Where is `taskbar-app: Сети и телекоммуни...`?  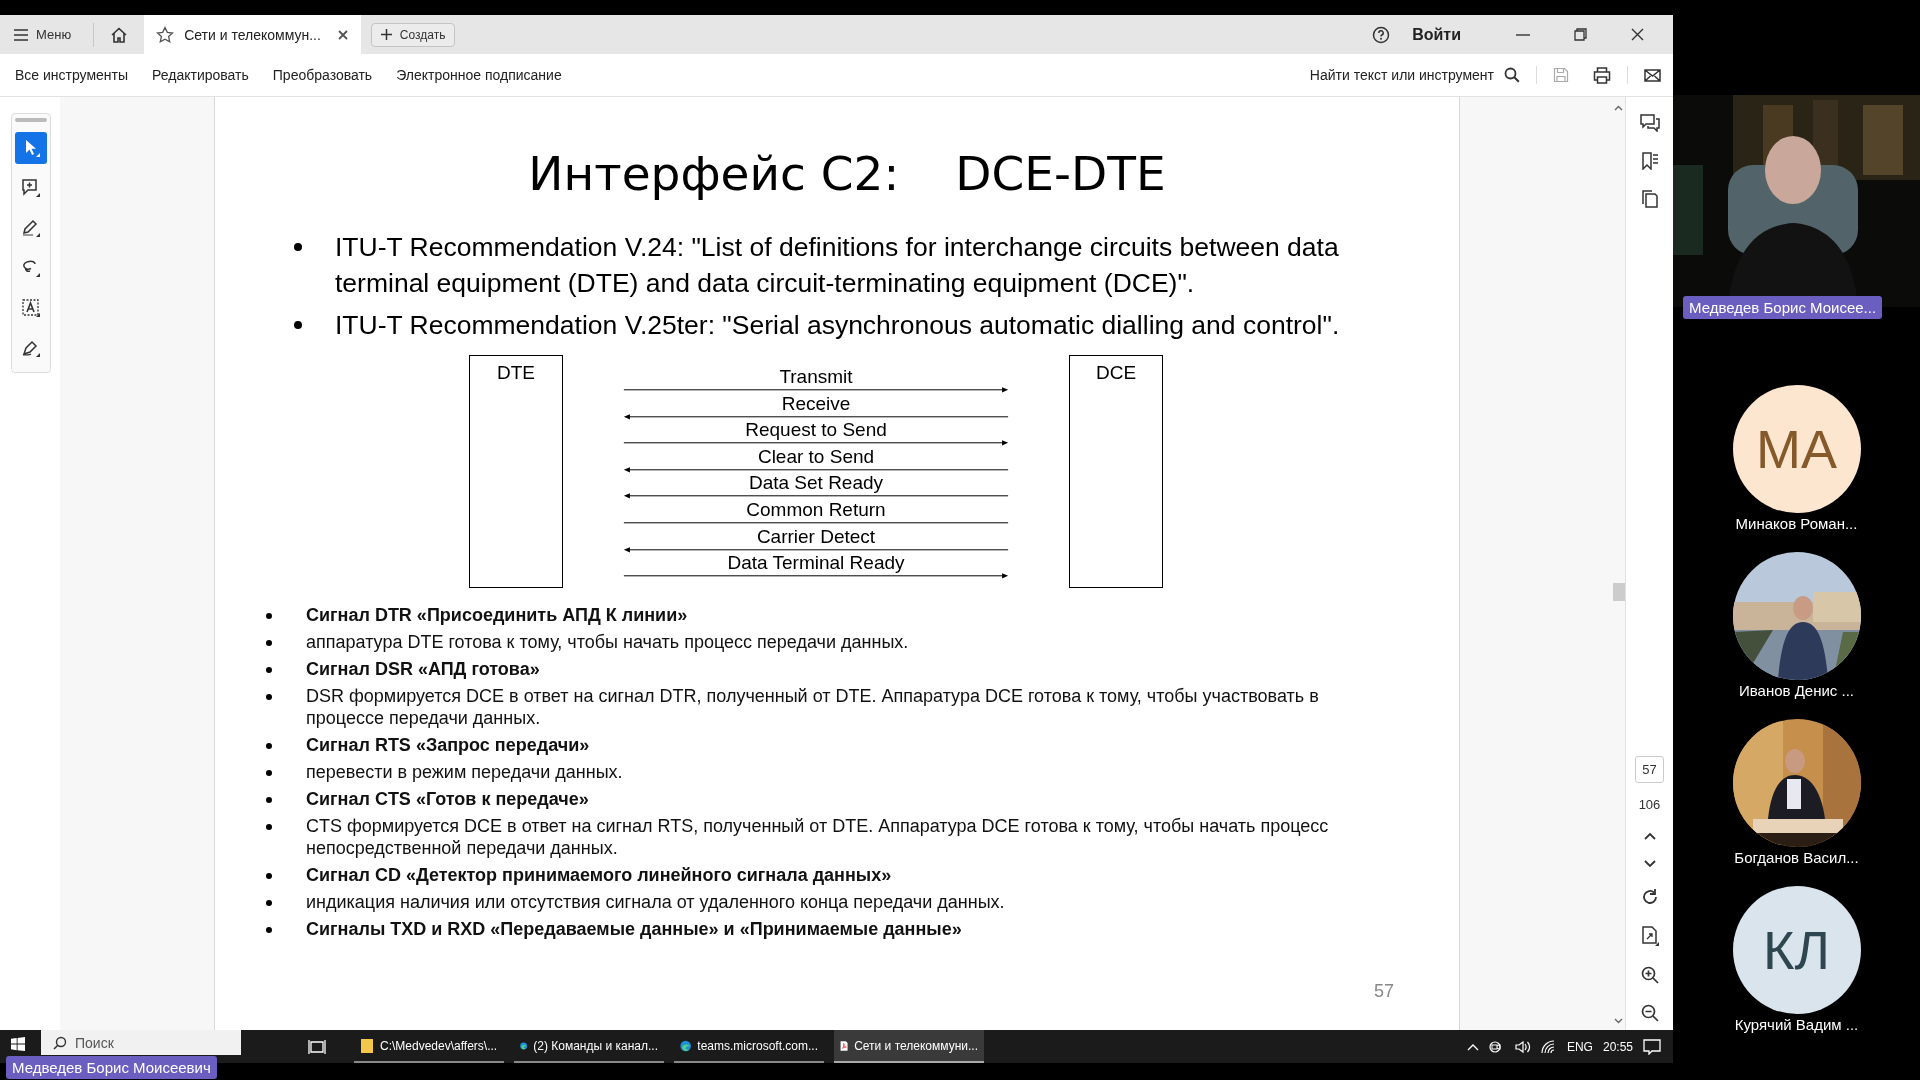
taskbar-app: Сети и телекоммуни... is located at coordinates (909, 1046).